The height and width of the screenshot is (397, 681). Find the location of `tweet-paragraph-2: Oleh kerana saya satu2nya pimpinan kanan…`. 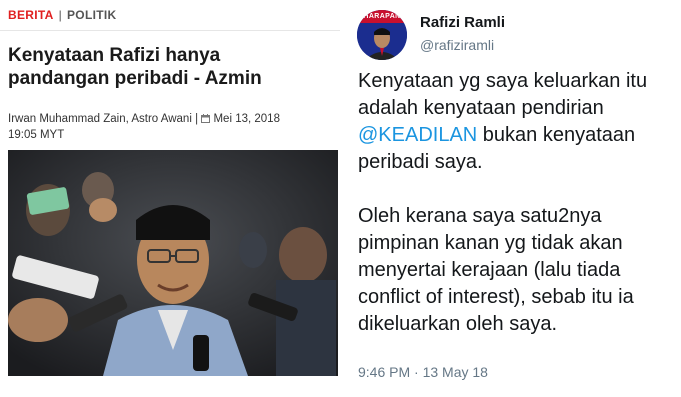

tweet-paragraph-2: Oleh kerana saya satu2nya pimpinan kanan… is located at coordinates (496, 270).